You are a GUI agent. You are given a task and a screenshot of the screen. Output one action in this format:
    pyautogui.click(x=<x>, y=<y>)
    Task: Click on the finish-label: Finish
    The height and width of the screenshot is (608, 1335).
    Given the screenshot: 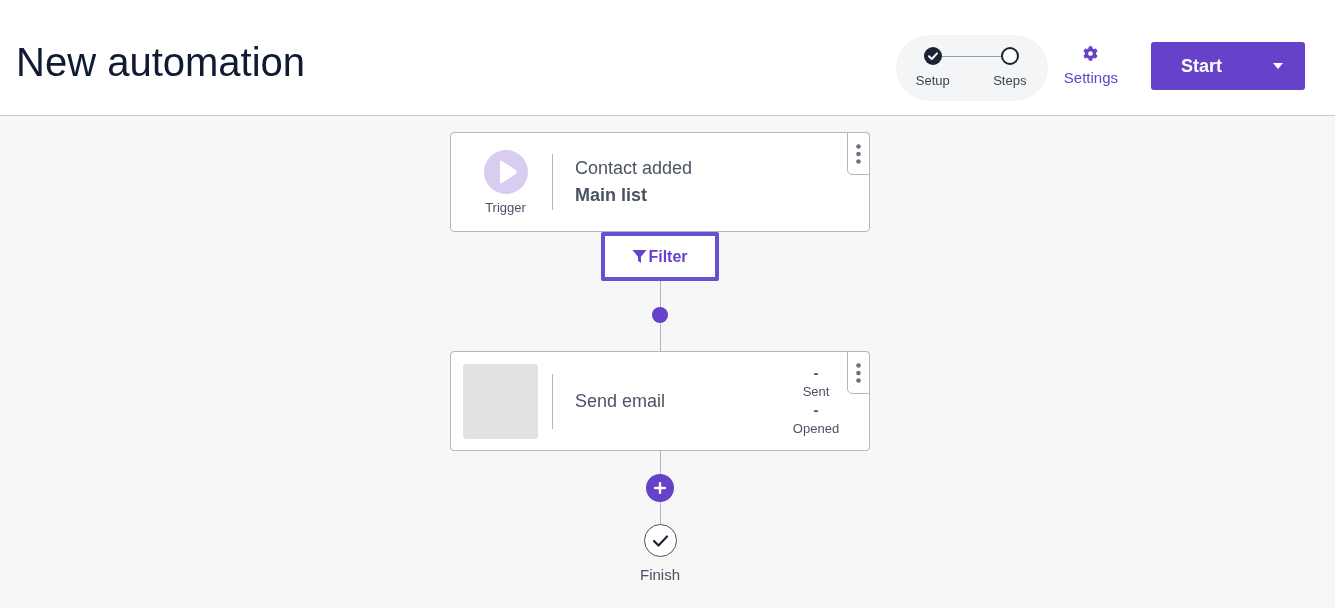 What is the action you would take?
    pyautogui.click(x=660, y=574)
    